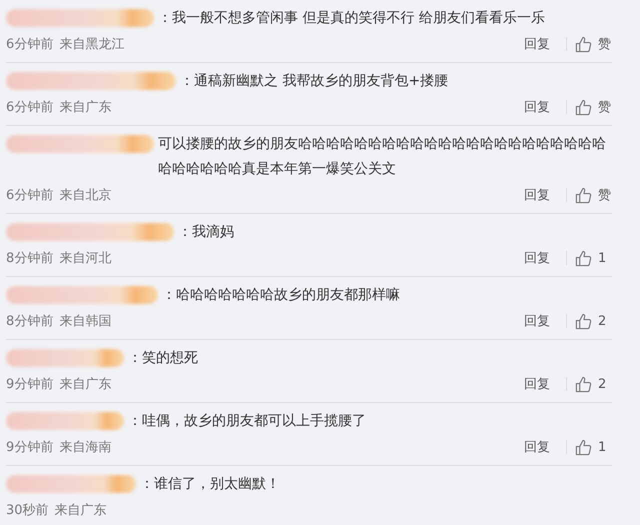  I want to click on comment-time: 30秒前, so click(27, 510).